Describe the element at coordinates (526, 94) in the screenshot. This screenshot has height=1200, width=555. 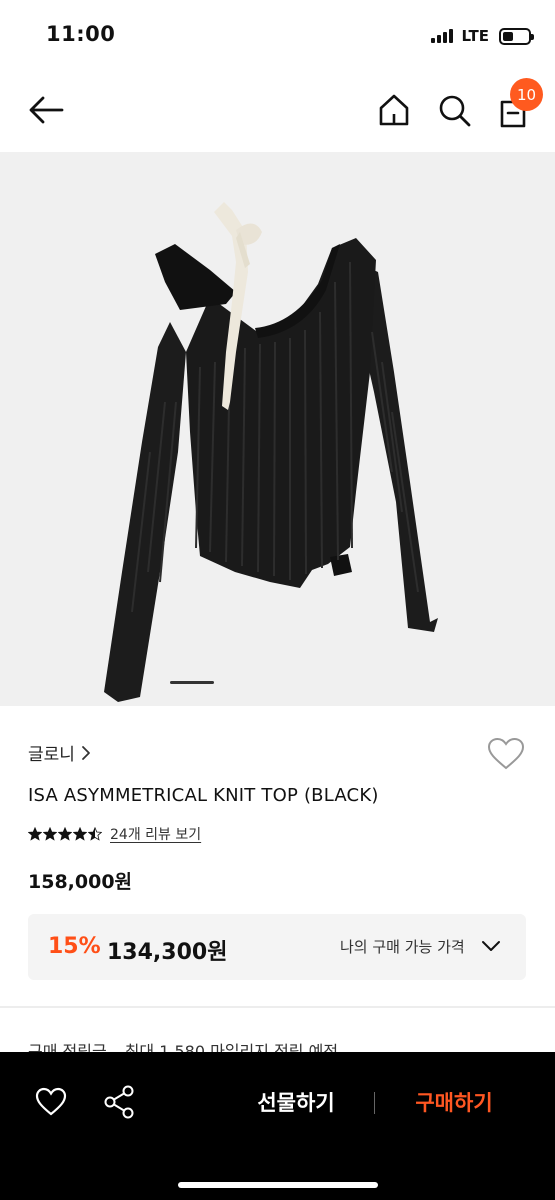
I see `cart-count-badge: 10` at that location.